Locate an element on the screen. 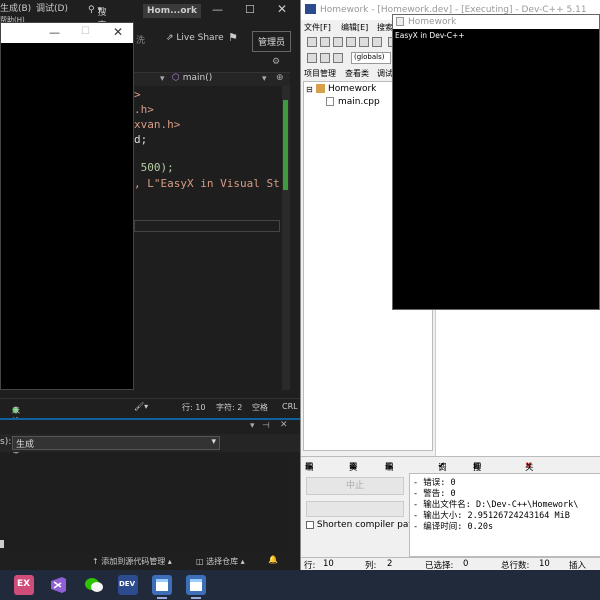  menu-debug: 调试(D) is located at coordinates (52, 7).